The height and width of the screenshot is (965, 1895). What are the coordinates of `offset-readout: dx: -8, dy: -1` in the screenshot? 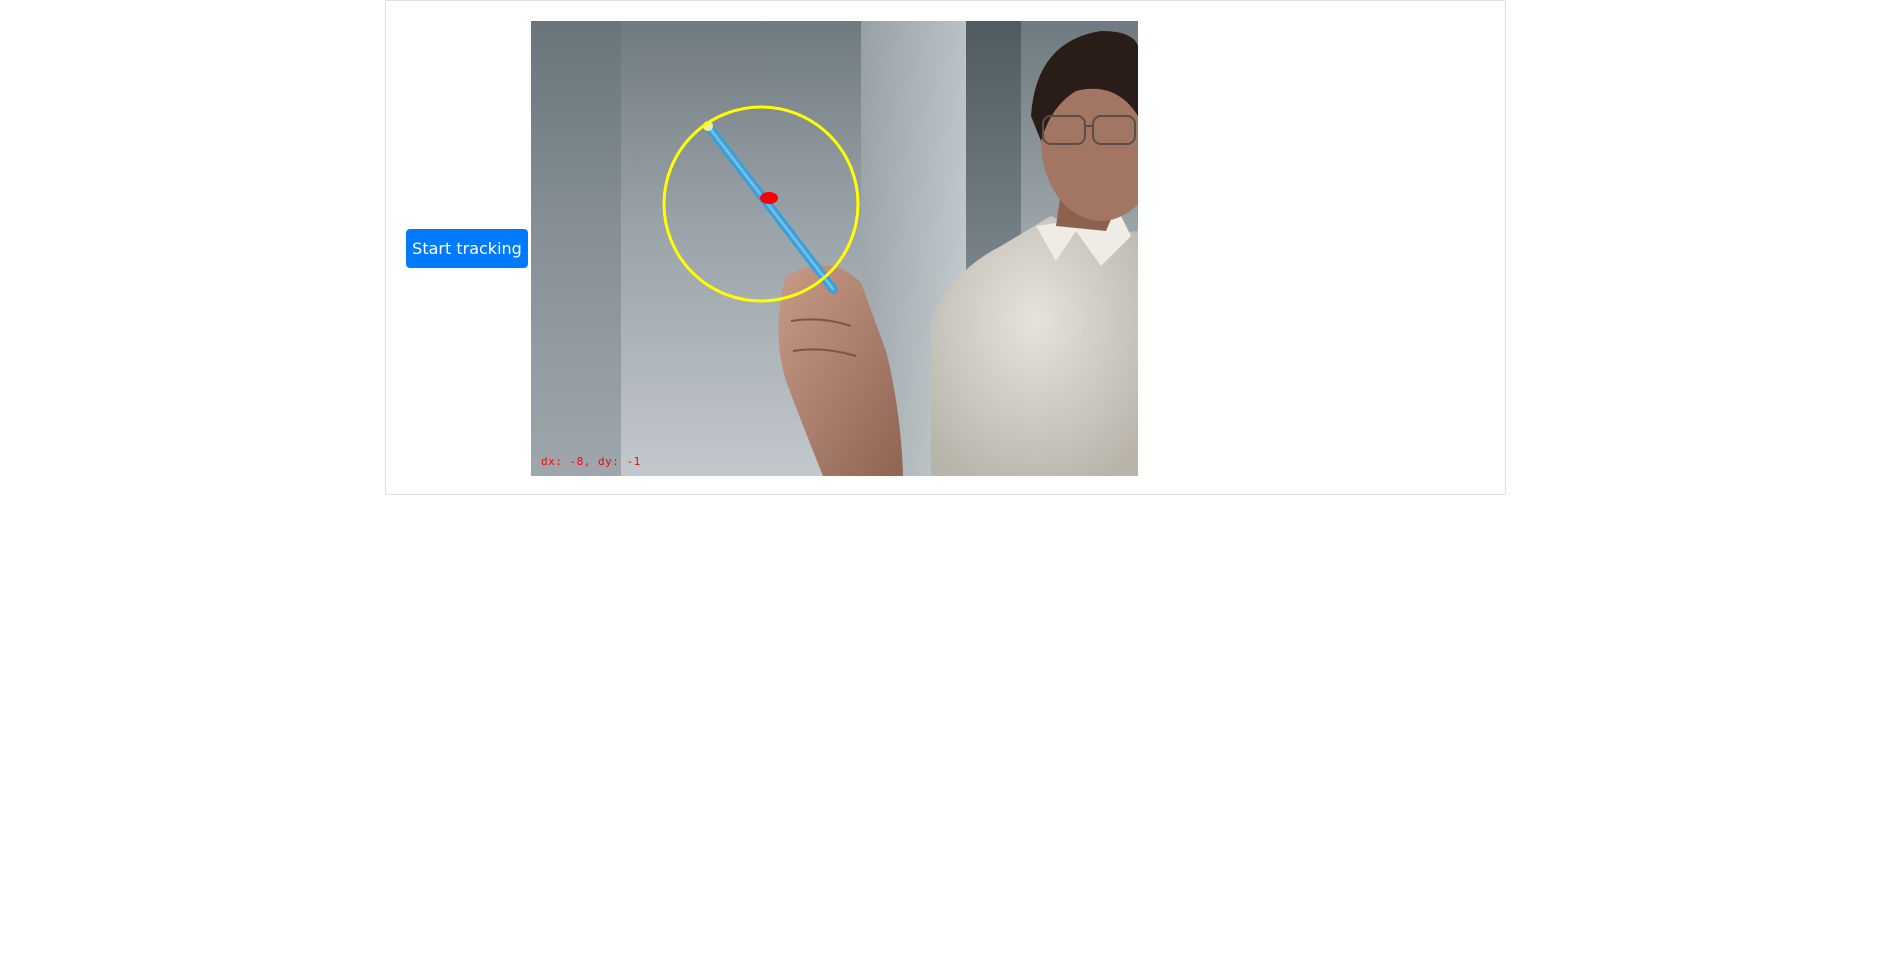 It's located at (591, 461).